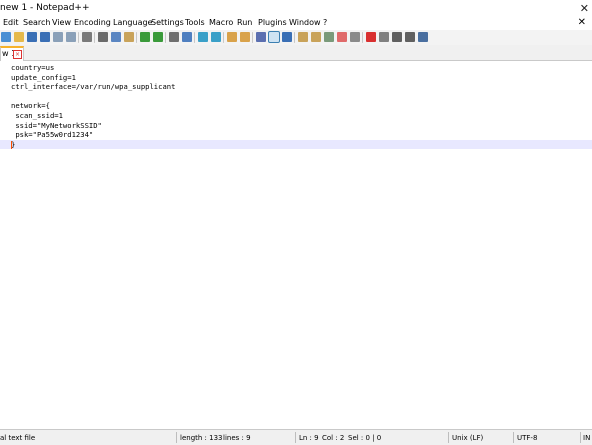  I want to click on doc-map-icon, so click(316, 37).